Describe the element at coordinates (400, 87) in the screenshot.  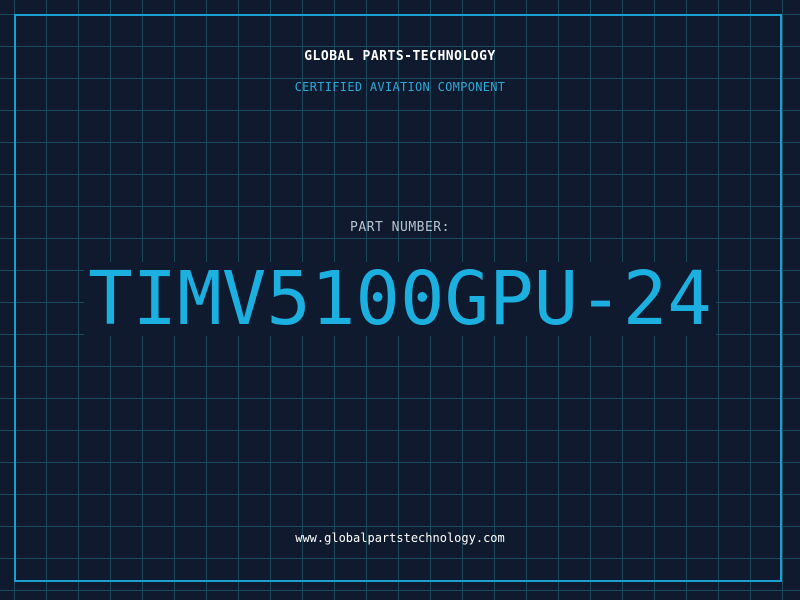
I see `certification-subtitle: CERTIFIED AVIATION COMPONENT` at that location.